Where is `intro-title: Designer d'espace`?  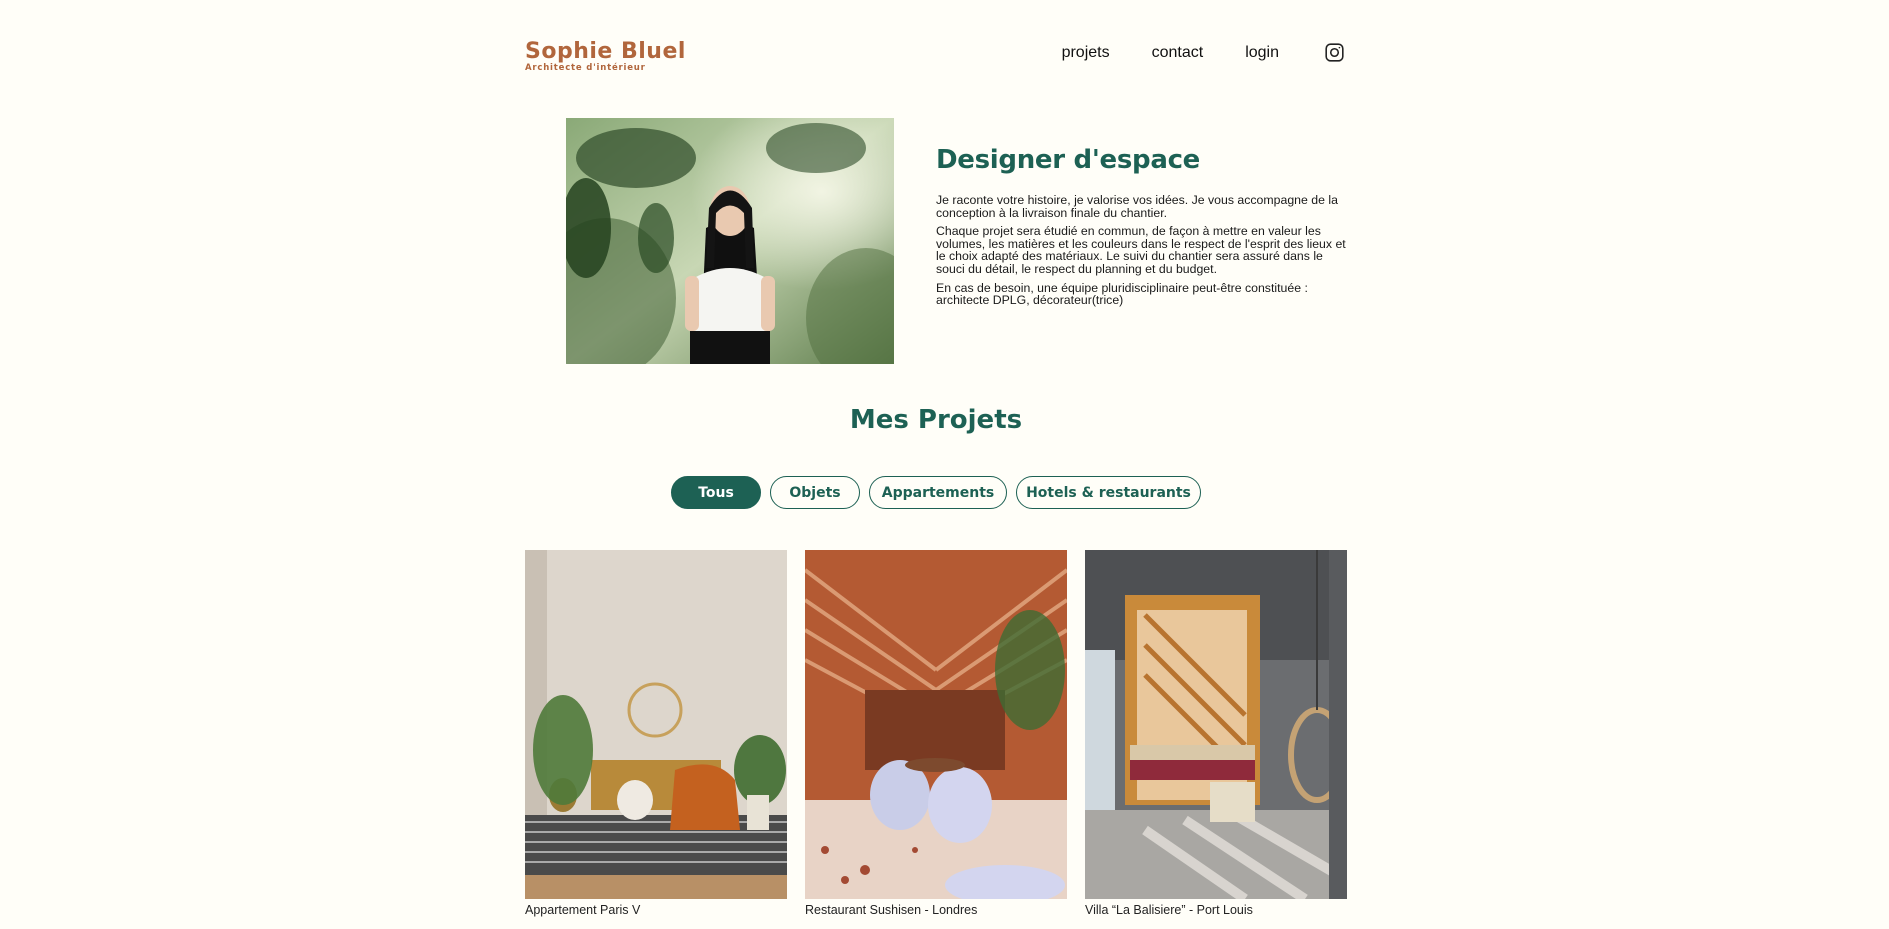 intro-title: Designer d'espace is located at coordinates (1068, 160).